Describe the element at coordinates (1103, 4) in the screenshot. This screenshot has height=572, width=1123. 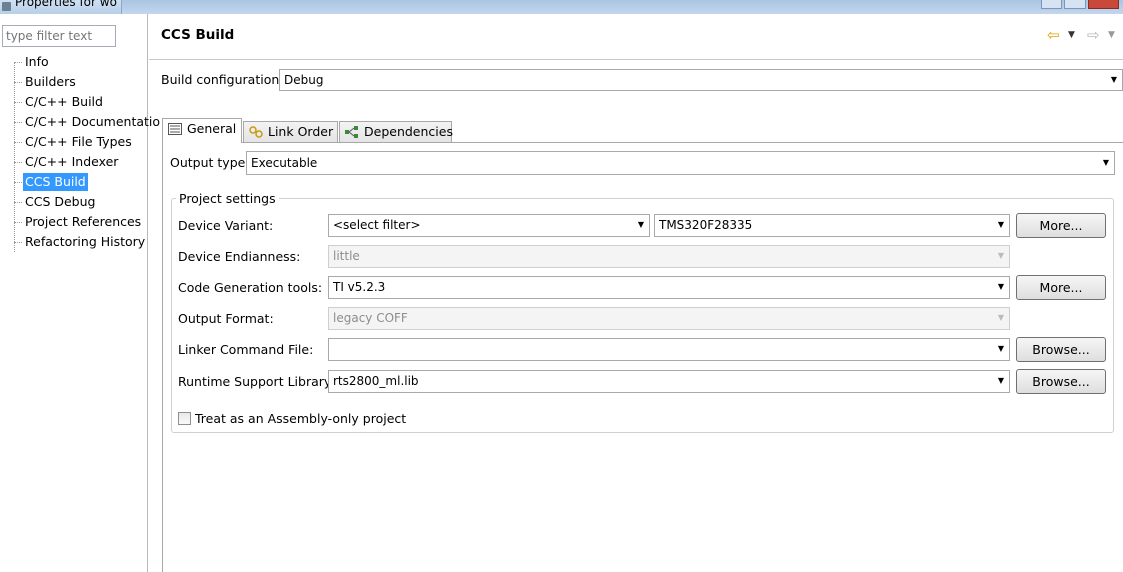
I see `close-button` at that location.